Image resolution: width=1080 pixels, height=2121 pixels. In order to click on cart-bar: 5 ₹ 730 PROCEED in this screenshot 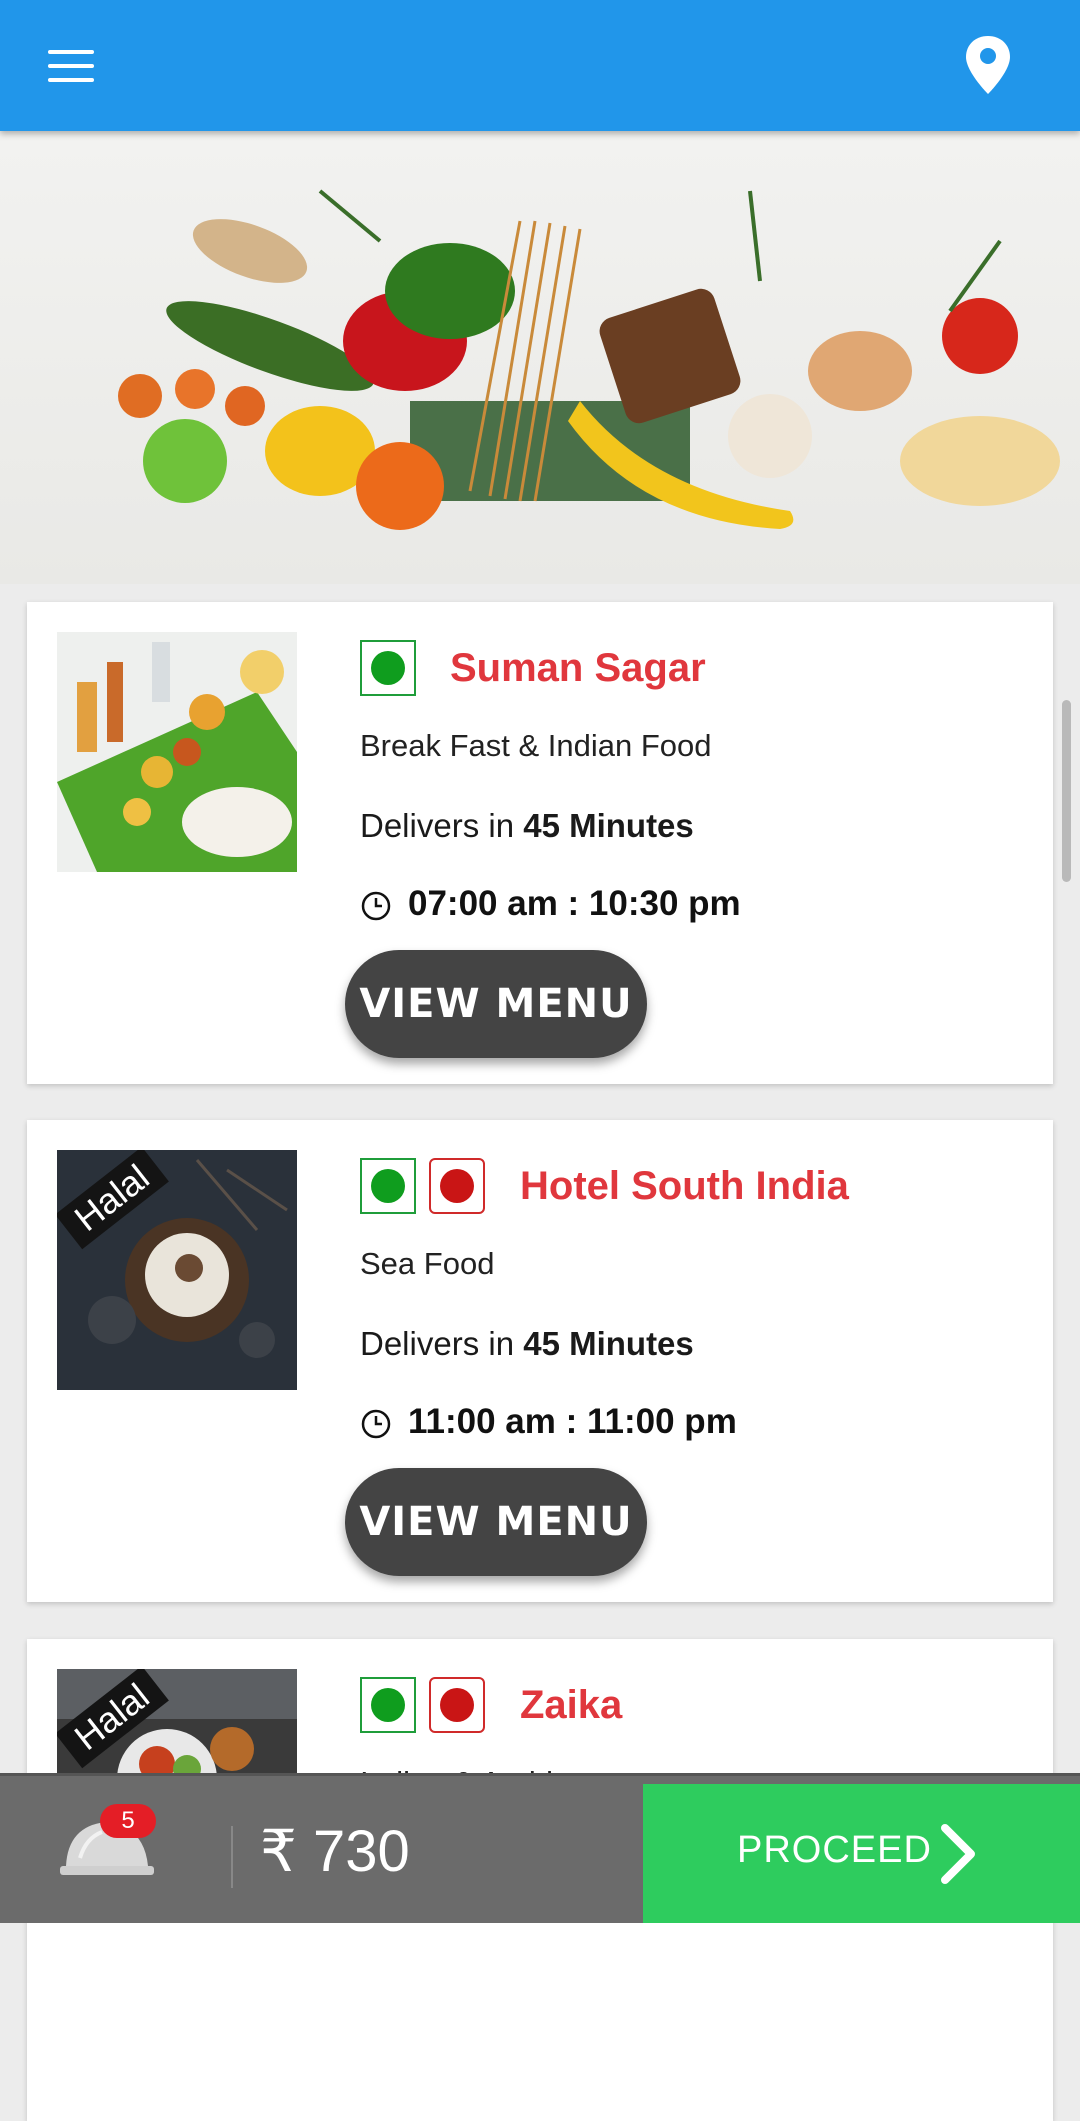, I will do `click(540, 1848)`.